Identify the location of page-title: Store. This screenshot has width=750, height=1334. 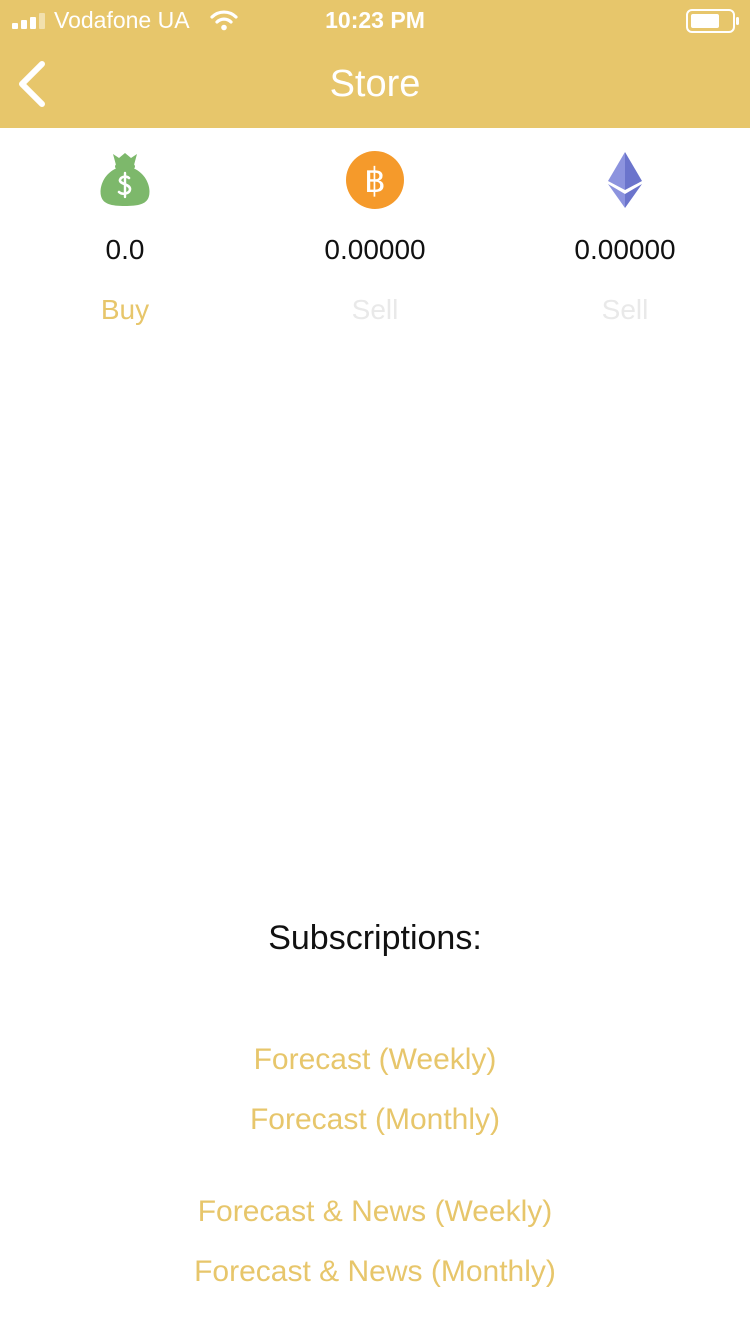
(375, 84).